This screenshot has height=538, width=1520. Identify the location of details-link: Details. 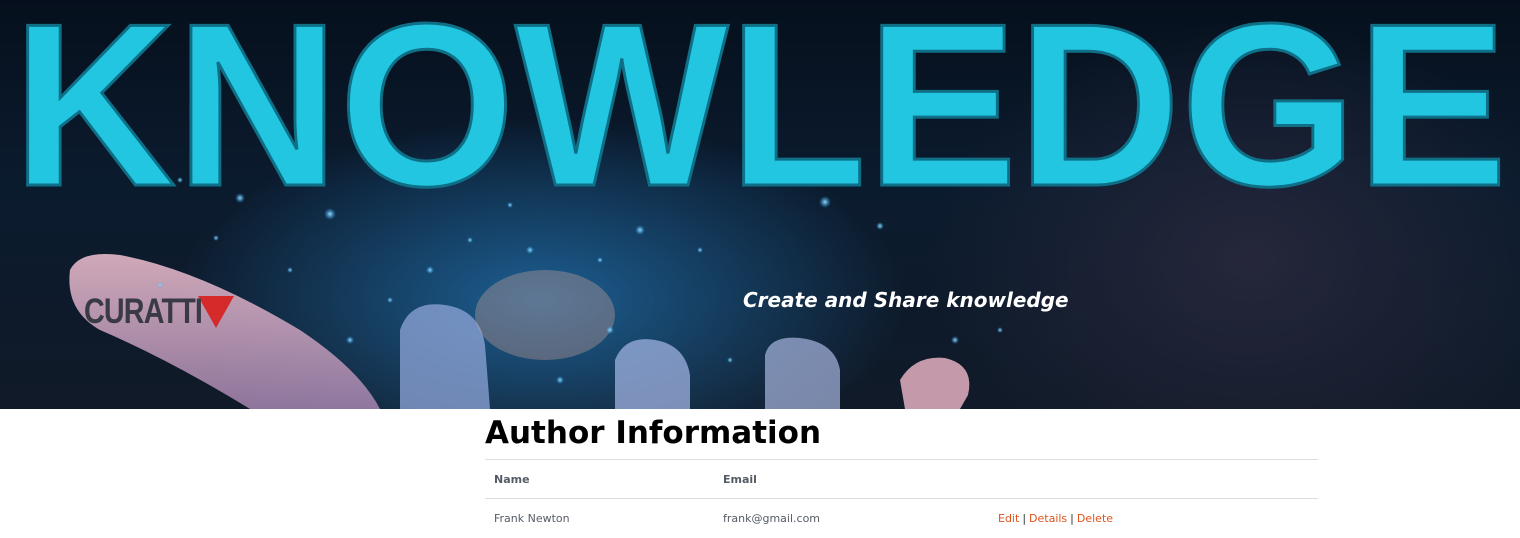
(1048, 518).